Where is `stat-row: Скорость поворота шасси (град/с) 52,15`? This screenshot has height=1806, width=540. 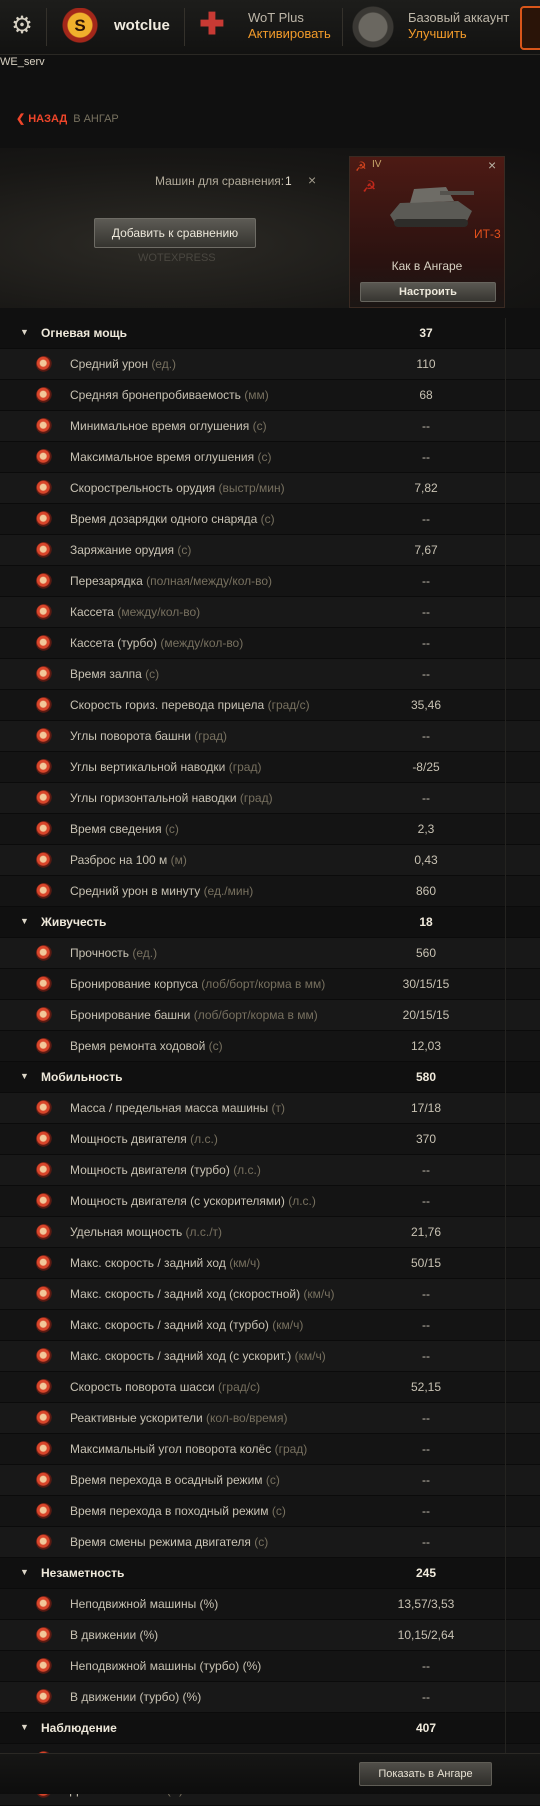 stat-row: Скорость поворота шасси (град/с) 52,15 is located at coordinates (270, 1387).